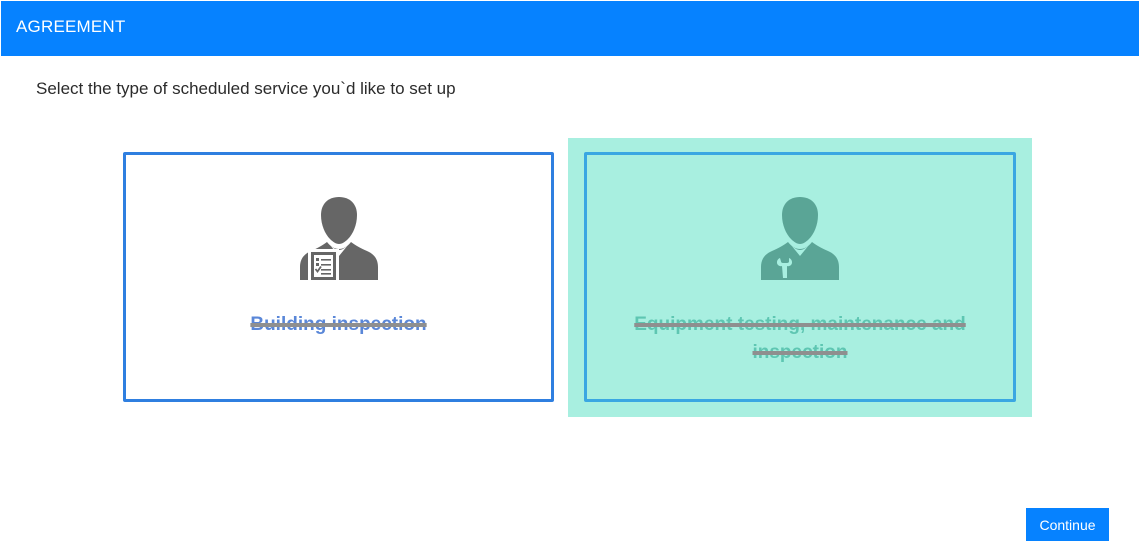 The height and width of the screenshot is (558, 1140). I want to click on technician-person-icon, so click(800, 238).